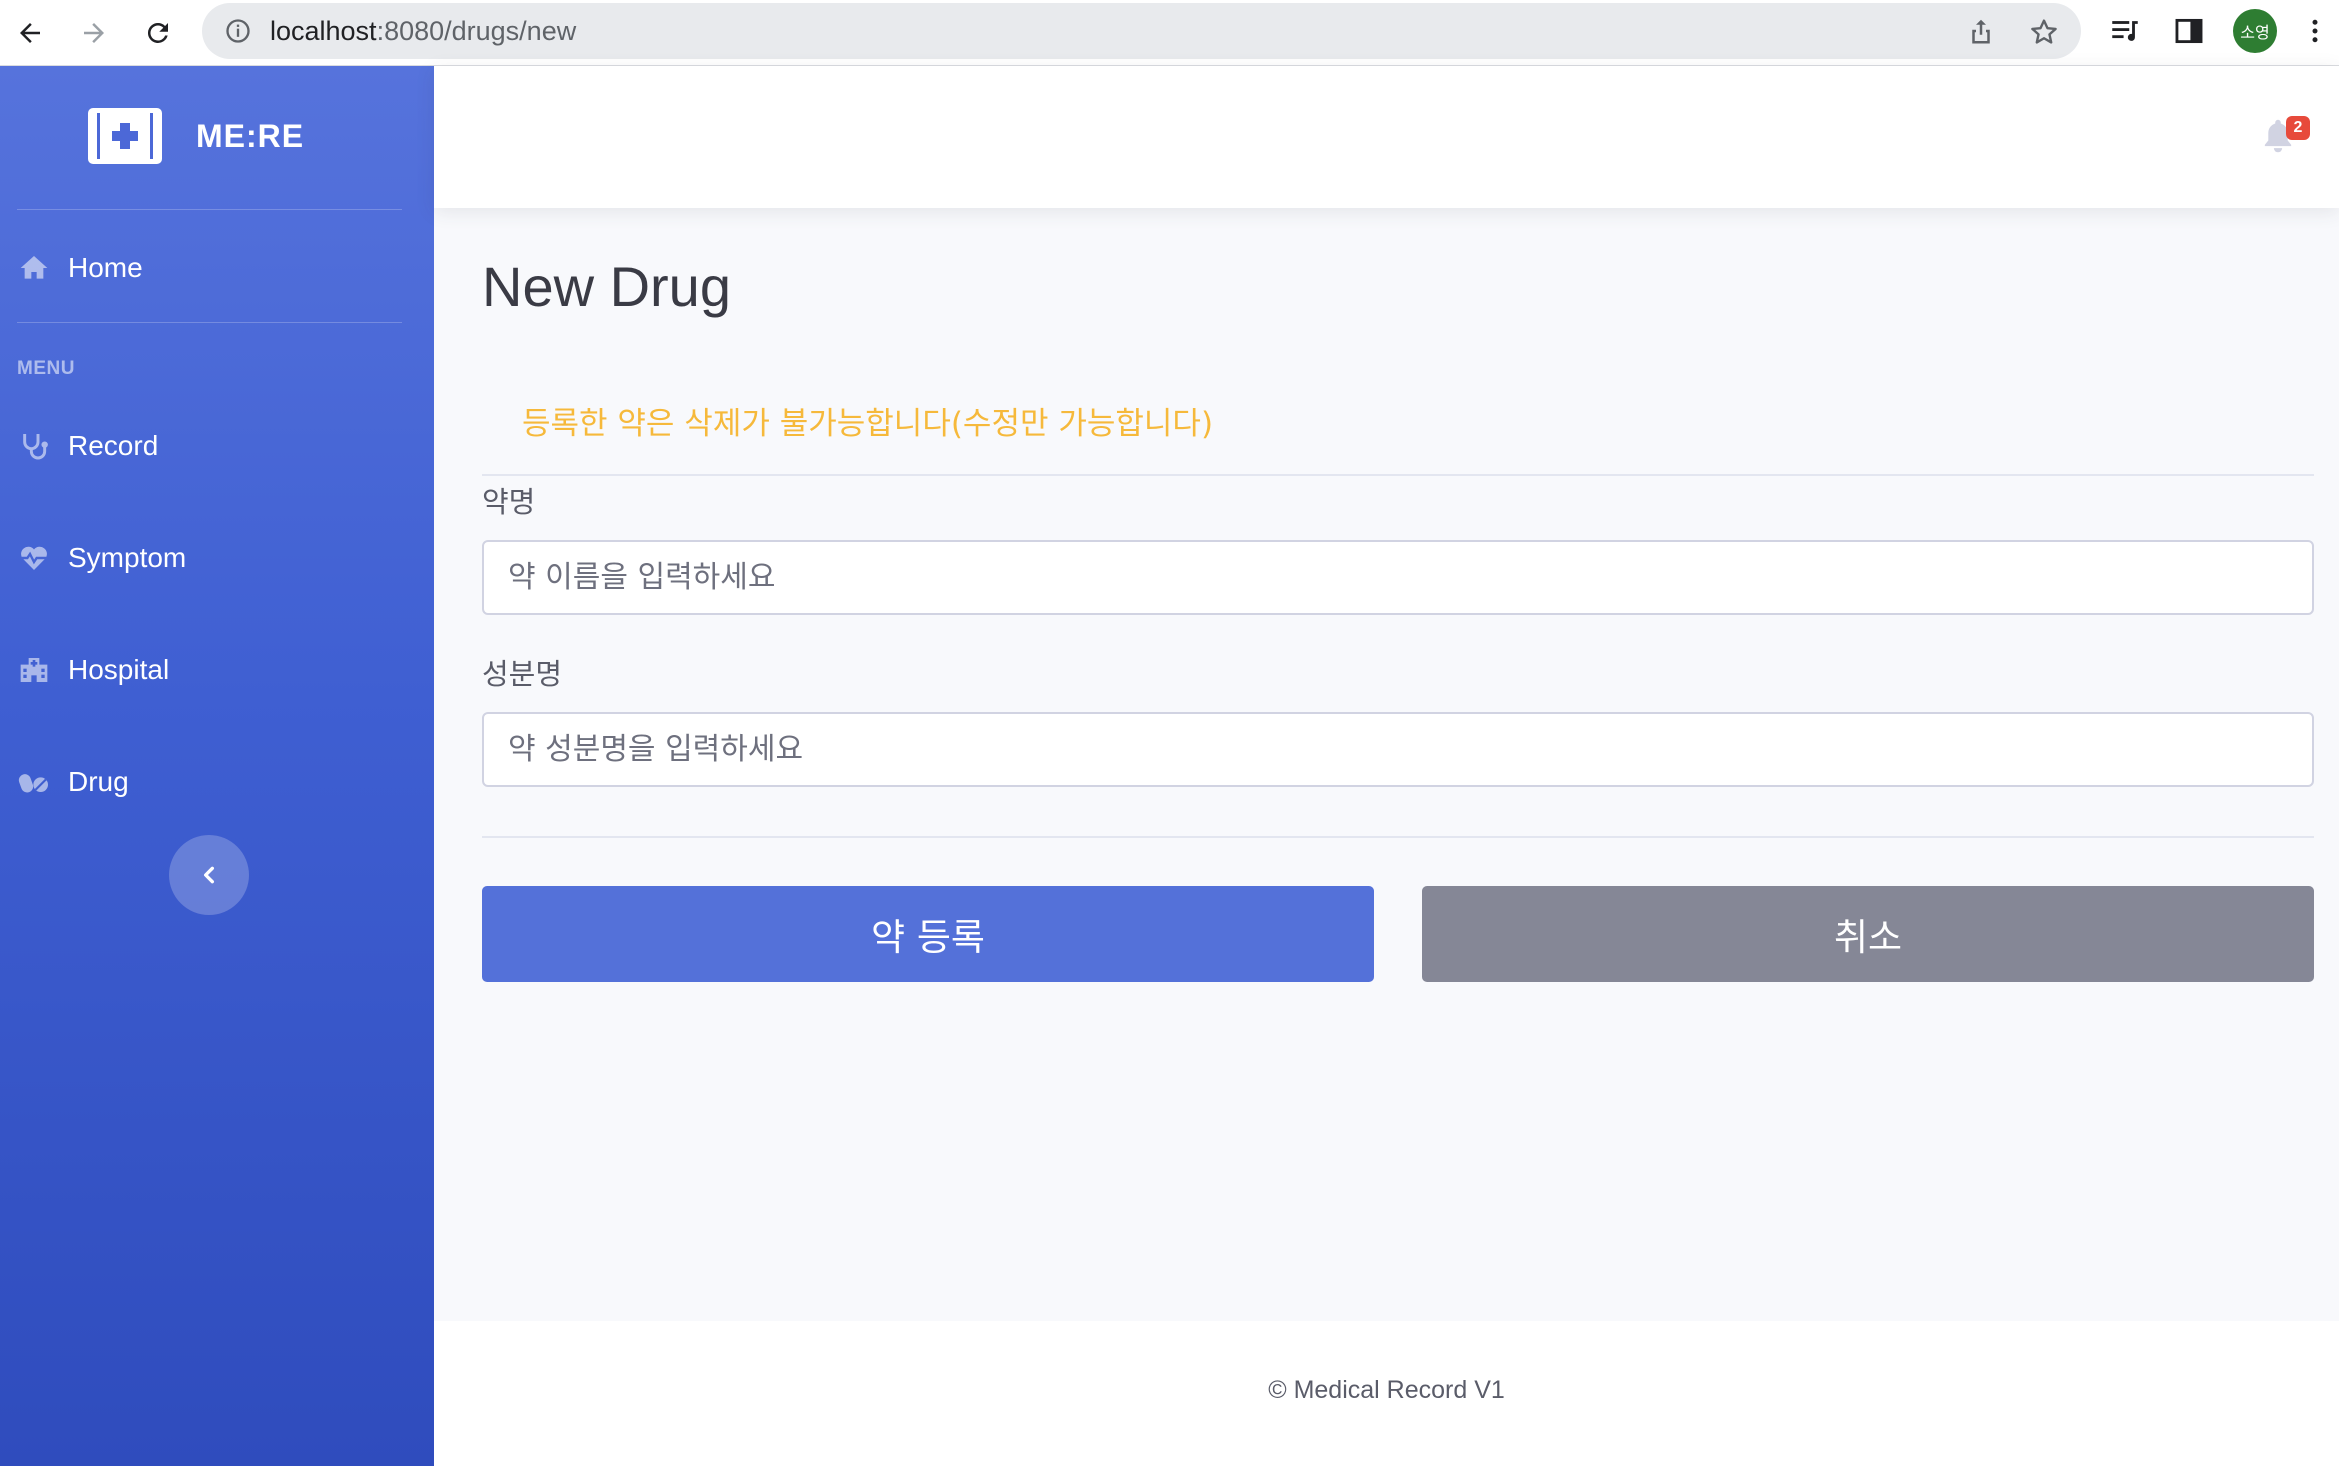 This screenshot has height=1466, width=2339. I want to click on stethoscope-icon, so click(35, 447).